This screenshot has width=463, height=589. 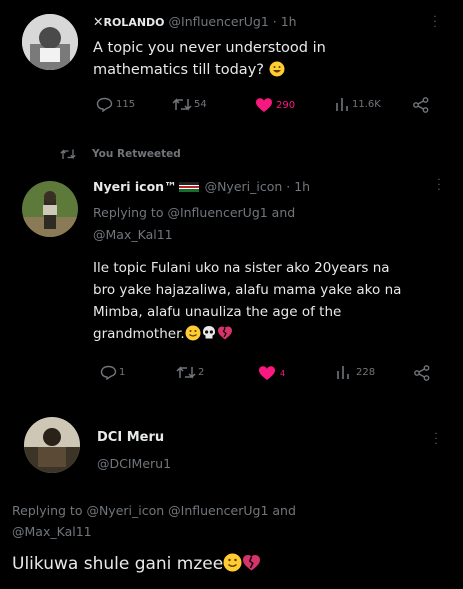 I want to click on avatar-dci-meru, so click(x=52, y=445).